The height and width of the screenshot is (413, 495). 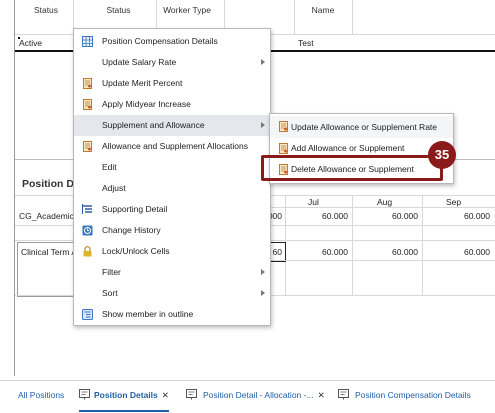 What do you see at coordinates (313, 202) in the screenshot?
I see `month-header-jul: Jul` at bounding box center [313, 202].